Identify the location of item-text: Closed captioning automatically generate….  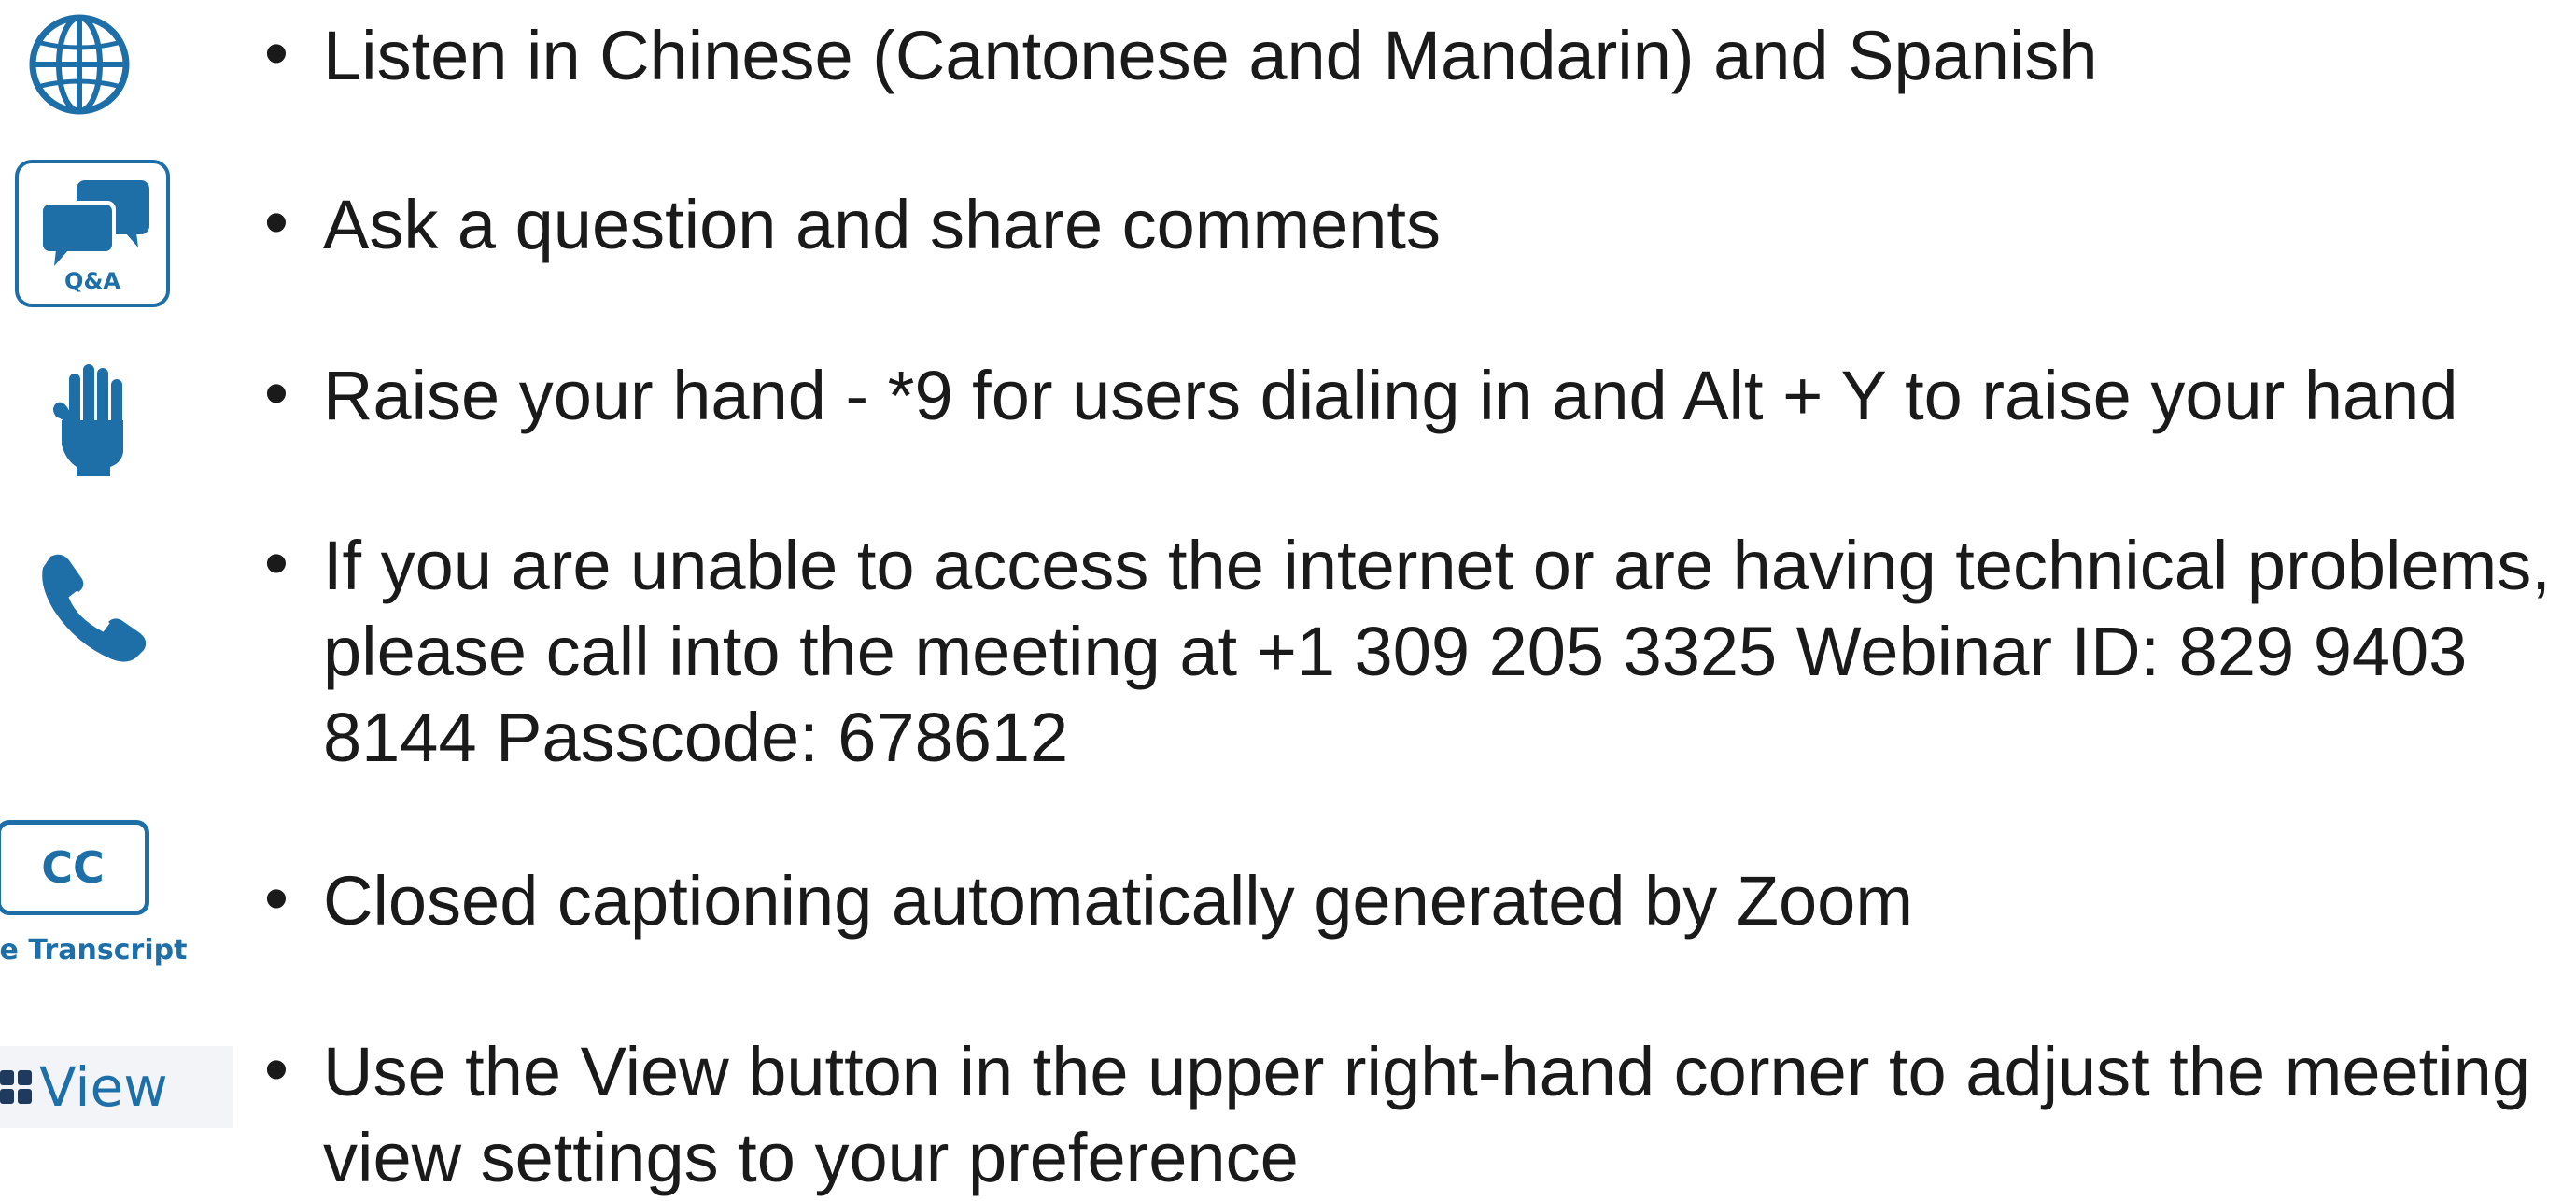
(1118, 901).